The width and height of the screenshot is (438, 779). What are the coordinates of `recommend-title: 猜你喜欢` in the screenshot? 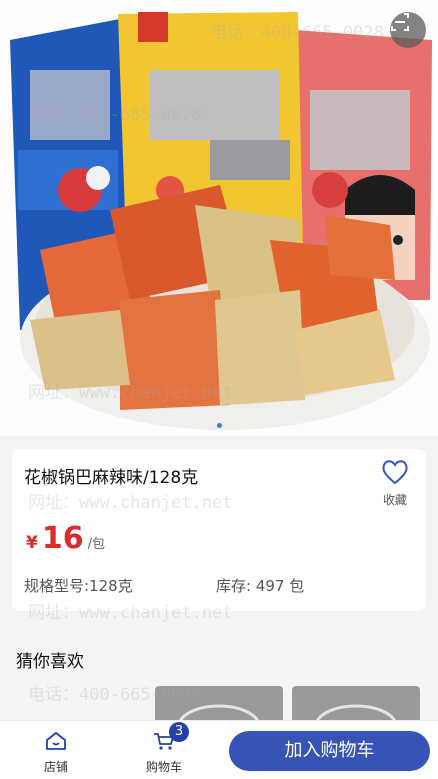 It's located at (50, 662).